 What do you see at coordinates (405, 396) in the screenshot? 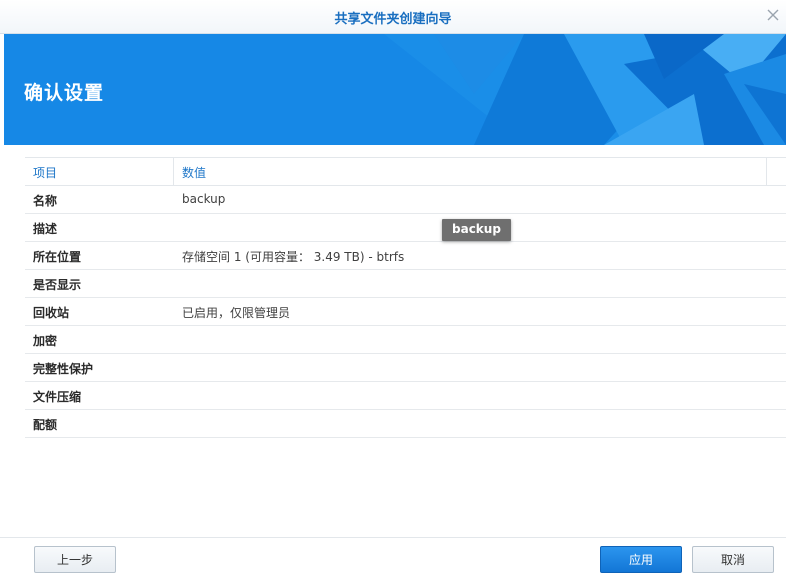
I see `table-row: 文件压缩` at bounding box center [405, 396].